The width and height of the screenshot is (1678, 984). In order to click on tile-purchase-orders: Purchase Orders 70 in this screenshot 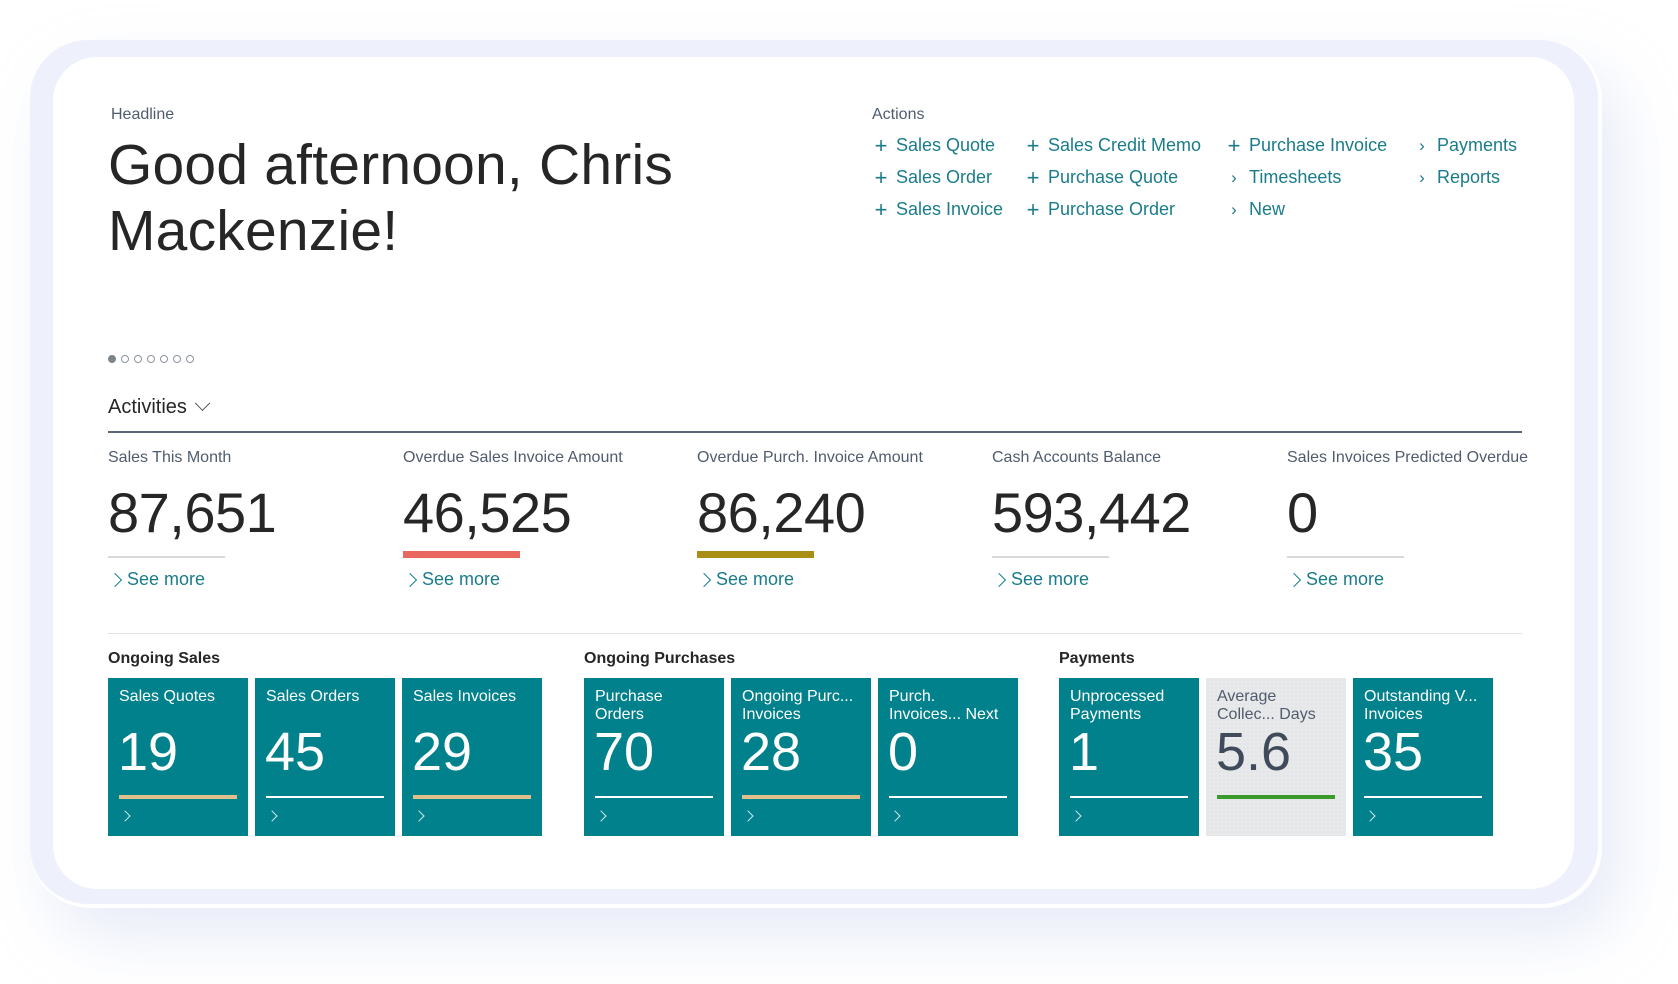, I will do `click(654, 757)`.